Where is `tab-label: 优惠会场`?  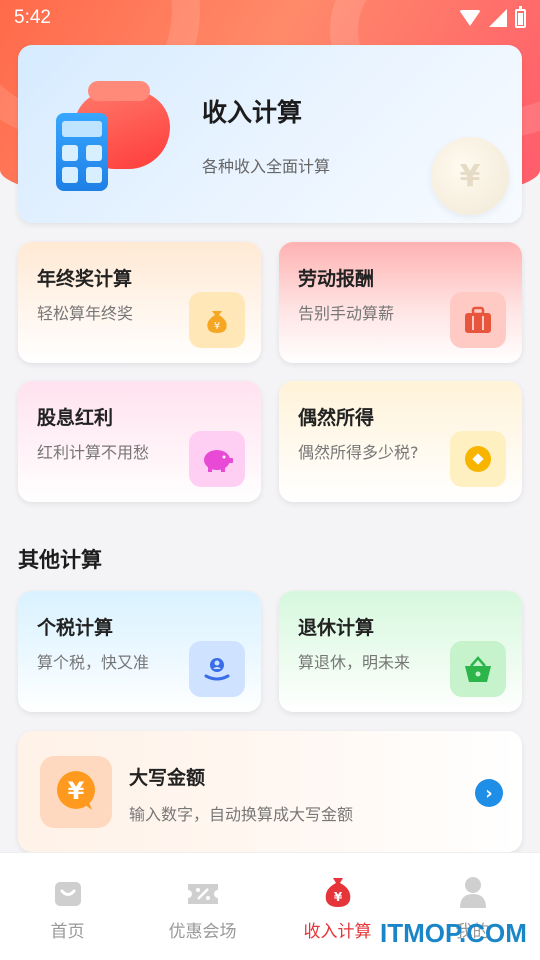
tab-label: 优惠会场 is located at coordinates (202, 932).